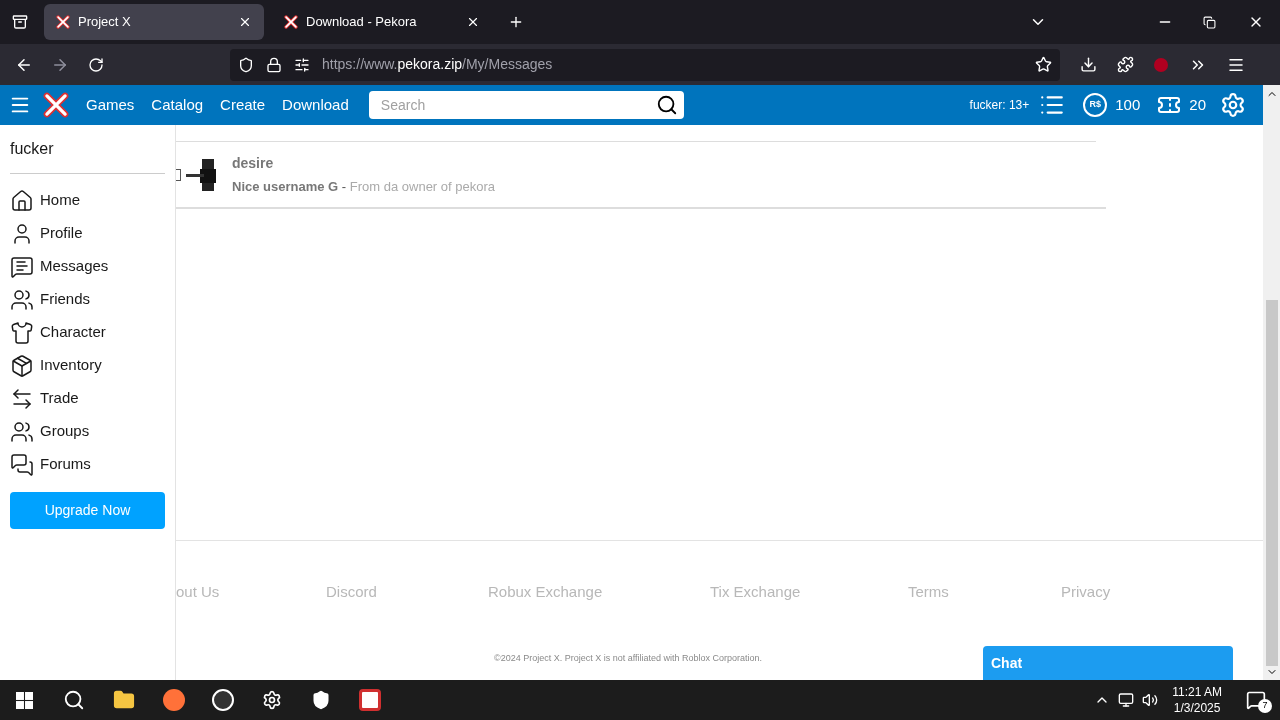  I want to click on browser-app-icon, so click(174, 700).